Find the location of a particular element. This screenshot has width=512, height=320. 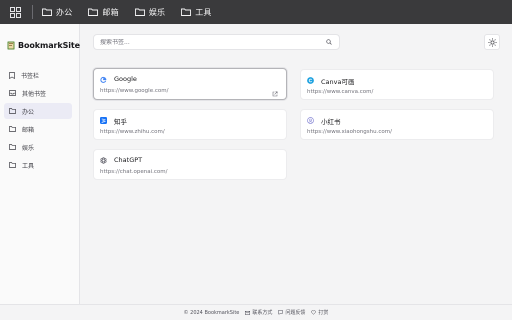

footer-contact-link: 联系方式 is located at coordinates (258, 312).